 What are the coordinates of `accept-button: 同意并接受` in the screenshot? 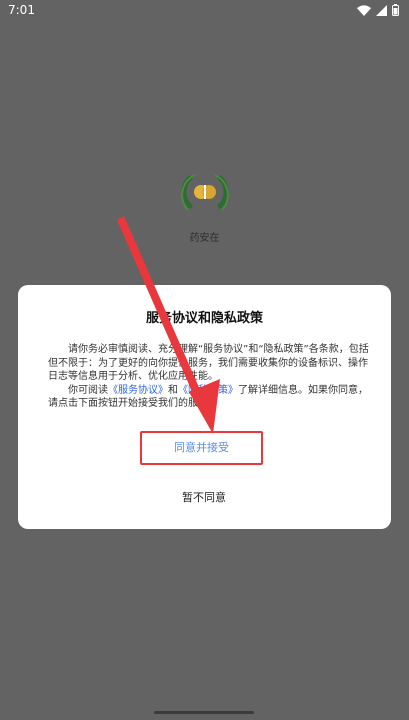 It's located at (201, 448).